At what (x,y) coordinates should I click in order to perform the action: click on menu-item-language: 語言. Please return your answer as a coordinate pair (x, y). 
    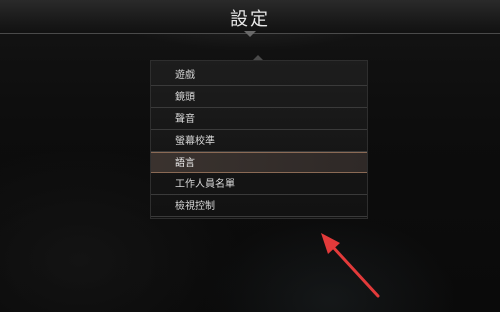
    Looking at the image, I should click on (259, 162).